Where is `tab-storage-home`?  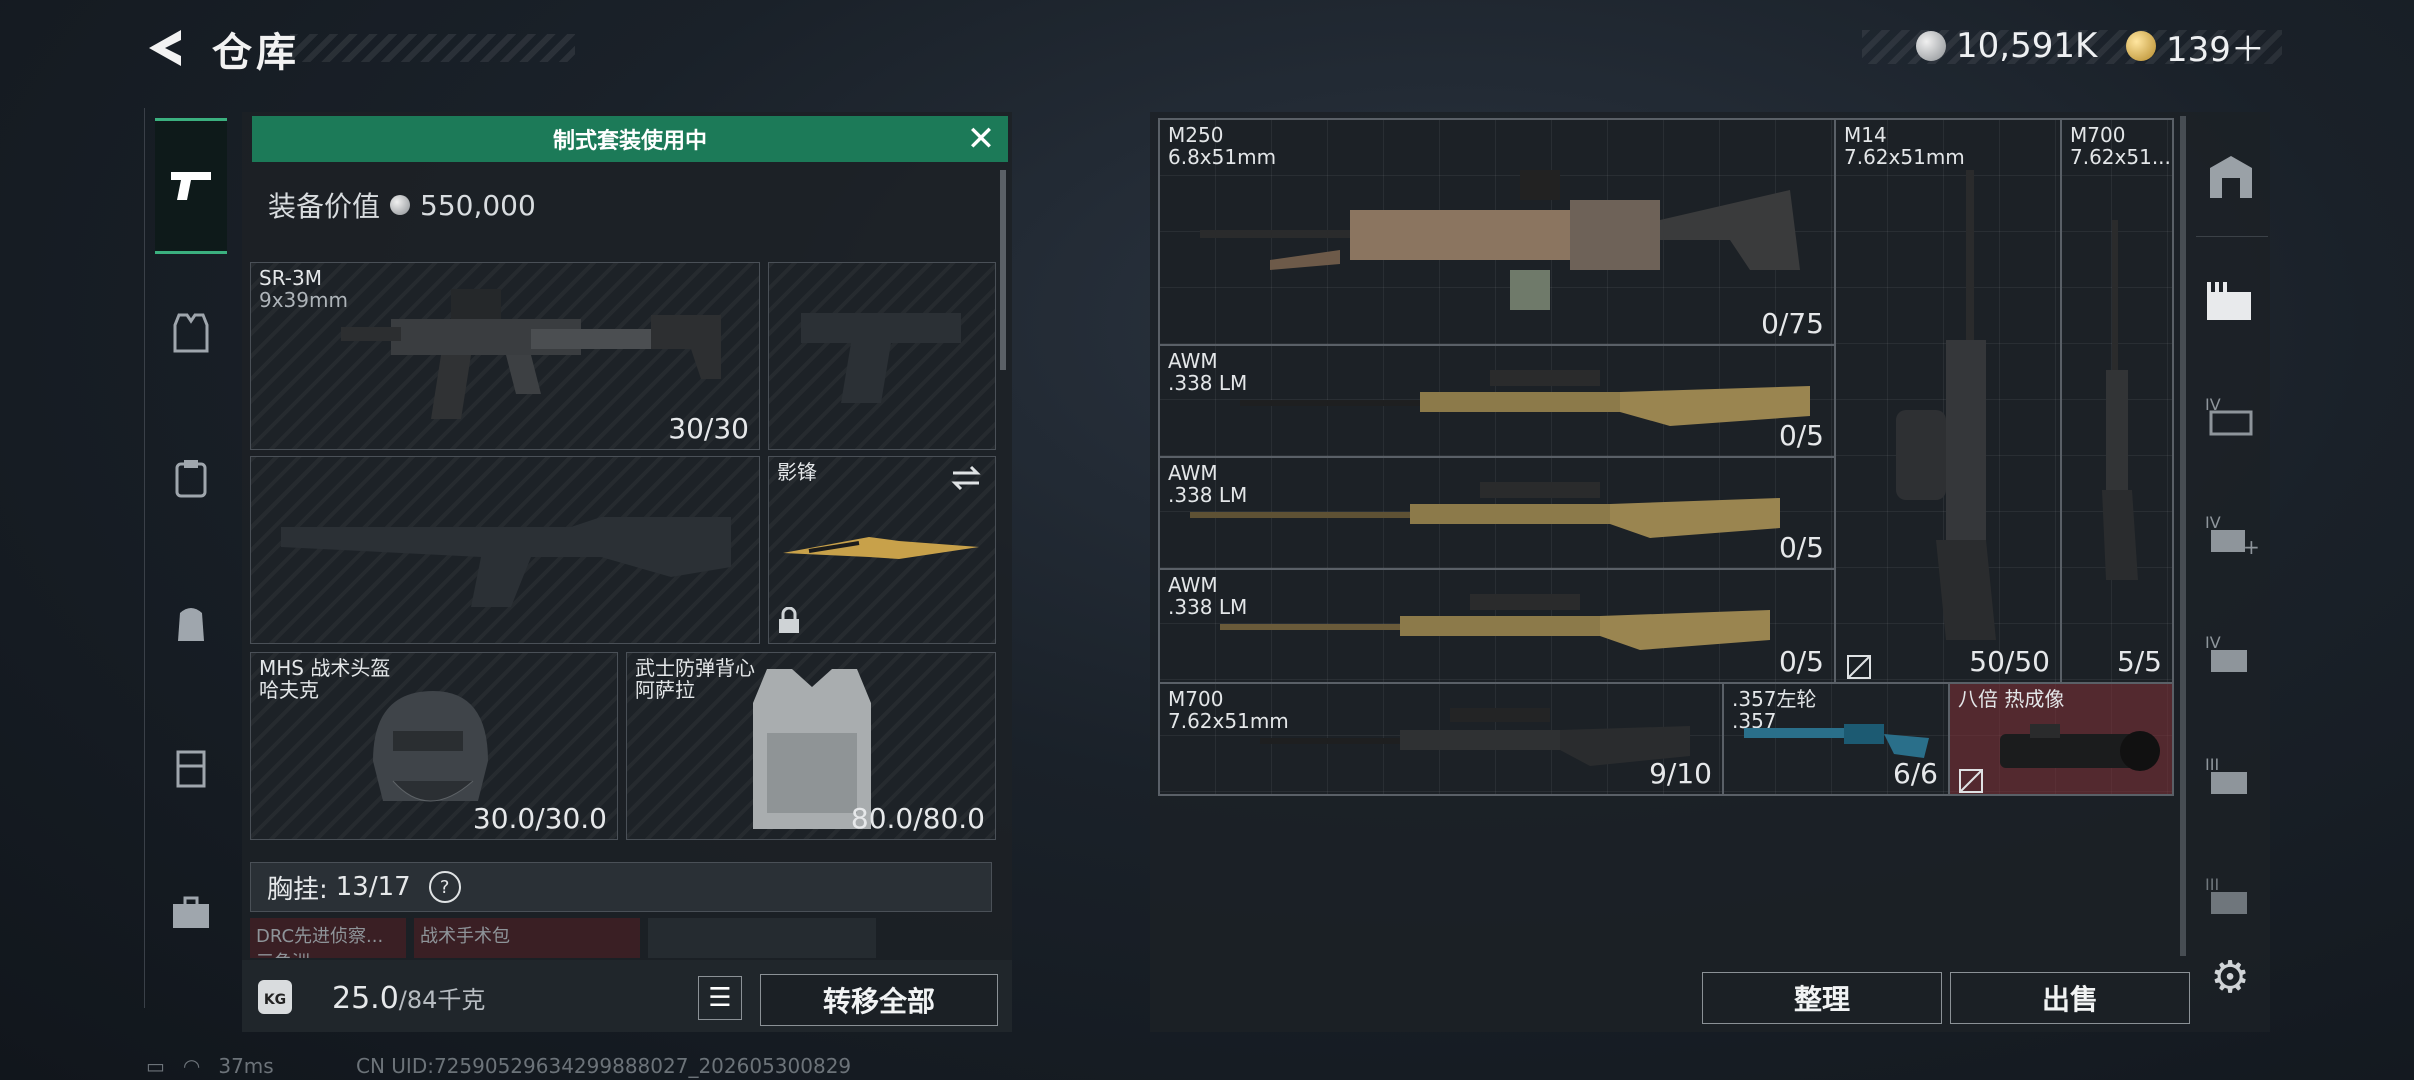
tab-storage-home is located at coordinates (2231, 177).